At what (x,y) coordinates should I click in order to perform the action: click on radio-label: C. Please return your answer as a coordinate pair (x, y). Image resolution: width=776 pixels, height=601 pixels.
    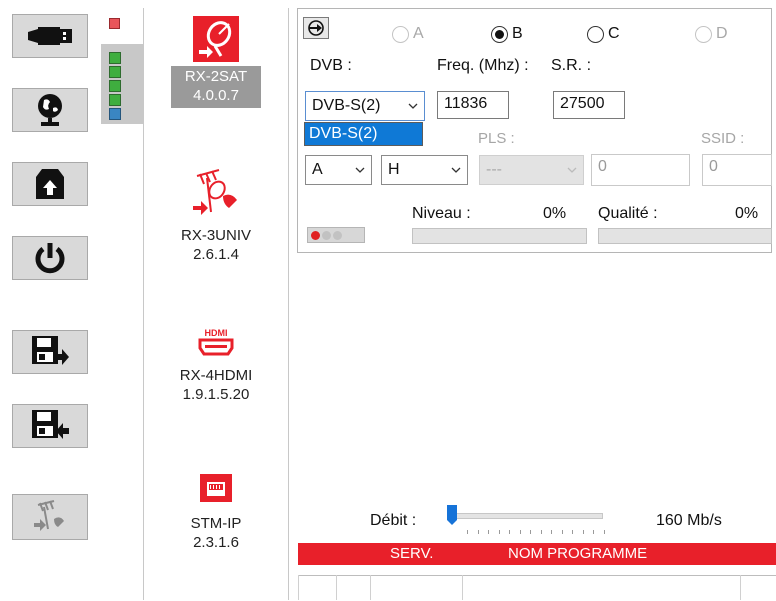
    Looking at the image, I should click on (614, 33).